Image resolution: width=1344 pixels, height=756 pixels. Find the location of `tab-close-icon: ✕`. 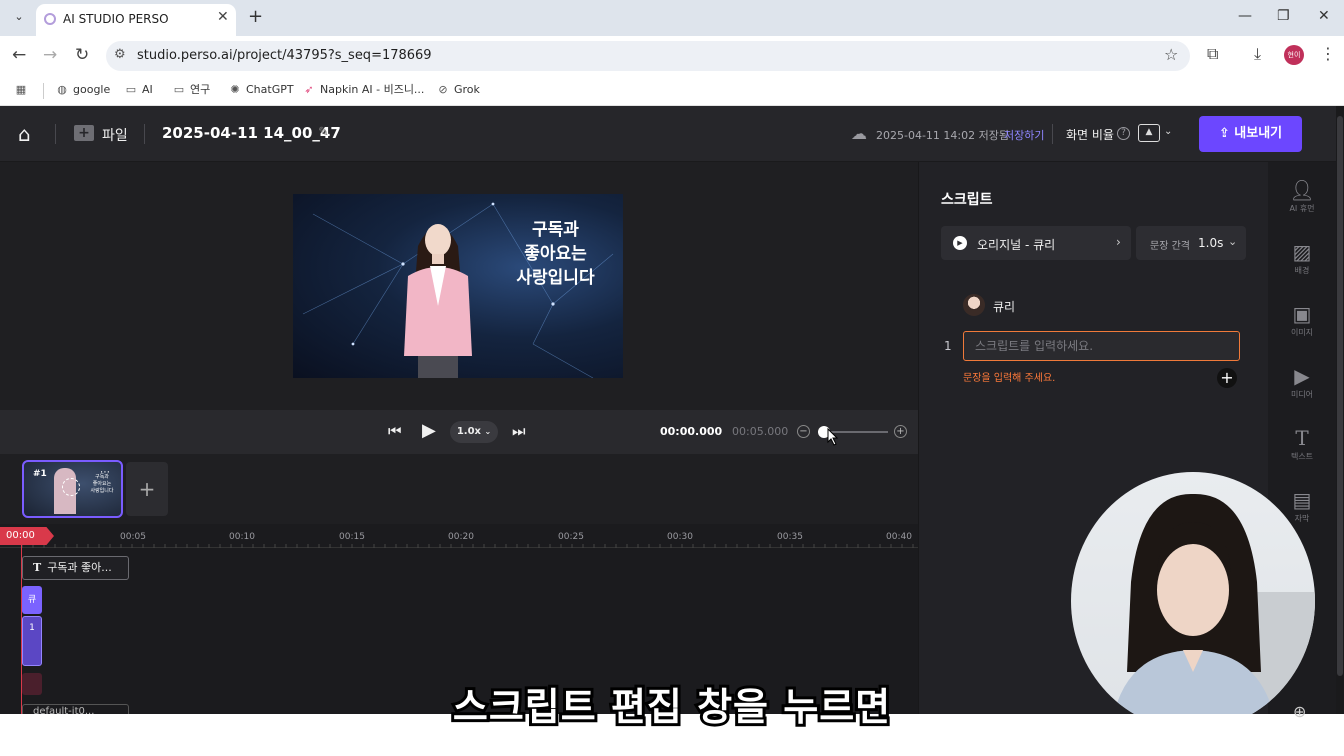

tab-close-icon: ✕ is located at coordinates (223, 17).